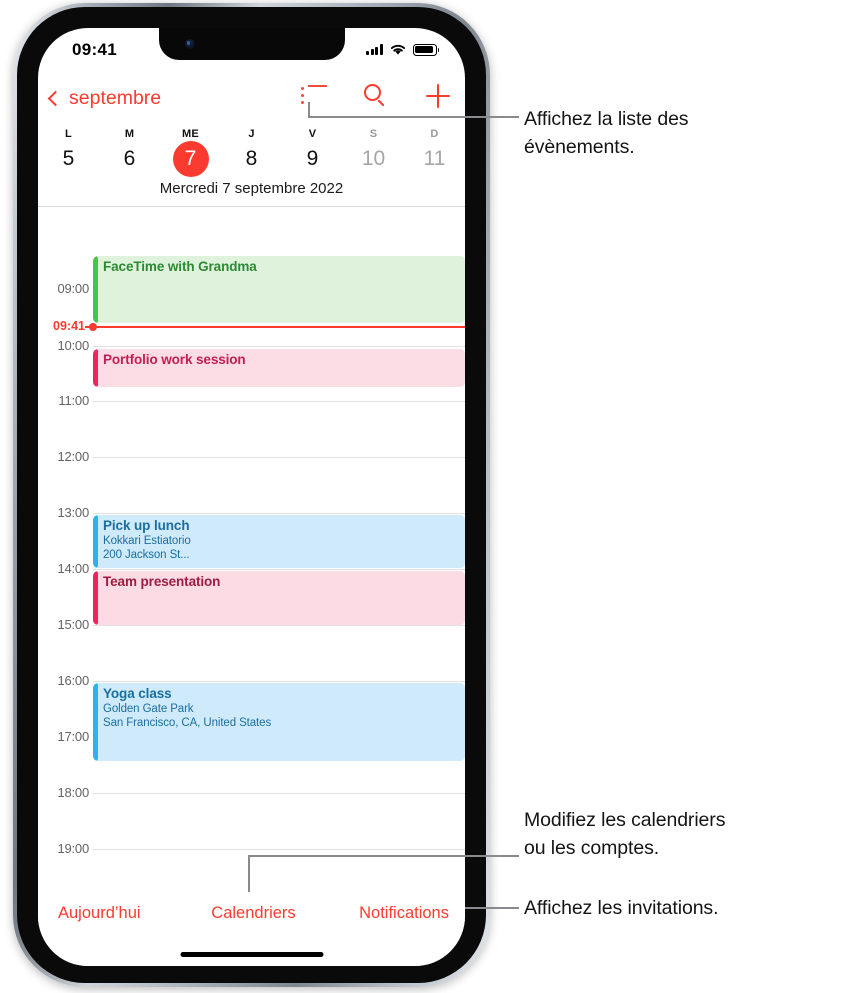 The width and height of the screenshot is (841, 993). What do you see at coordinates (679, 133) in the screenshot?
I see `callout-list-events: Affichez la liste des évènements.` at bounding box center [679, 133].